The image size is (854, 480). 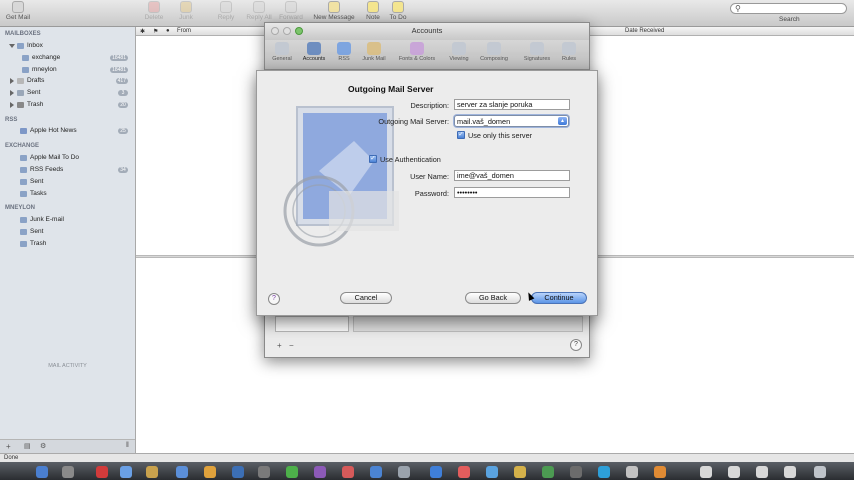 What do you see at coordinates (299, 31) in the screenshot?
I see `zoom-icon` at bounding box center [299, 31].